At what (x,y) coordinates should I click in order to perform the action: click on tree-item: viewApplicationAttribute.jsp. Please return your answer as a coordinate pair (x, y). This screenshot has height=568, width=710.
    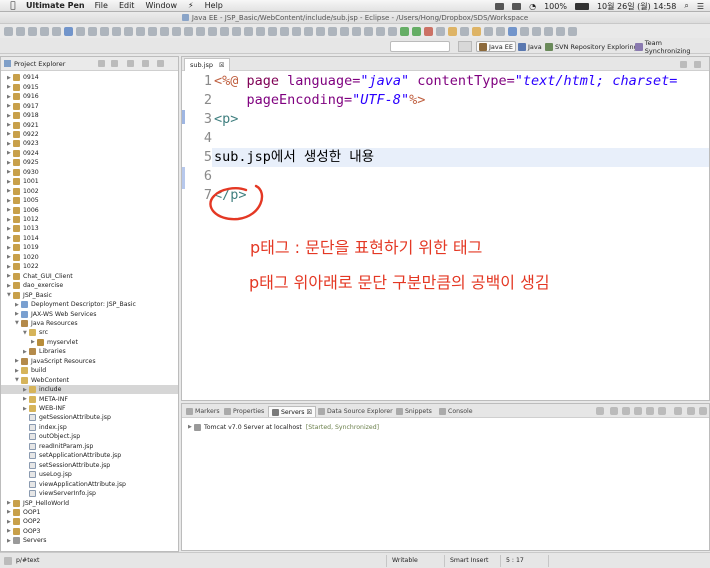
    Looking at the image, I should click on (89, 484).